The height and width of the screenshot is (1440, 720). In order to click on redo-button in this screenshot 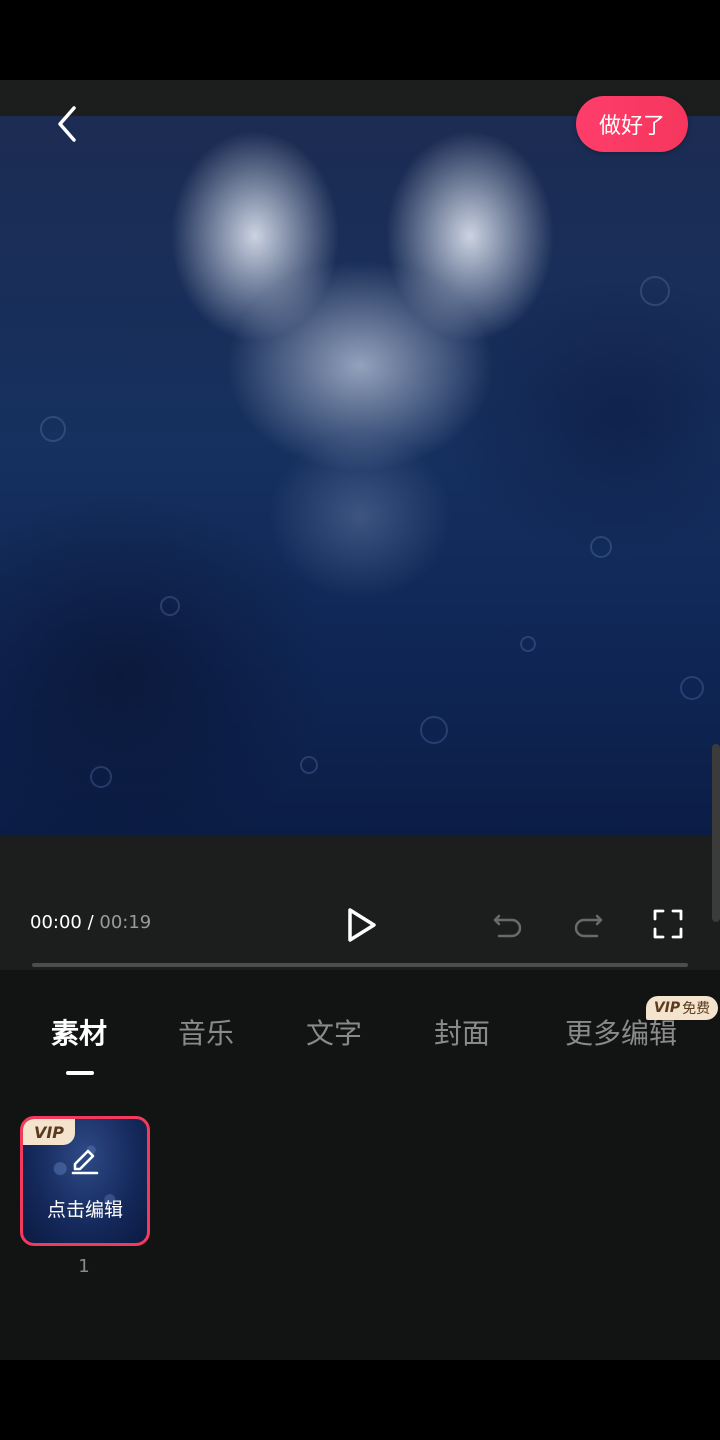, I will do `click(588, 924)`.